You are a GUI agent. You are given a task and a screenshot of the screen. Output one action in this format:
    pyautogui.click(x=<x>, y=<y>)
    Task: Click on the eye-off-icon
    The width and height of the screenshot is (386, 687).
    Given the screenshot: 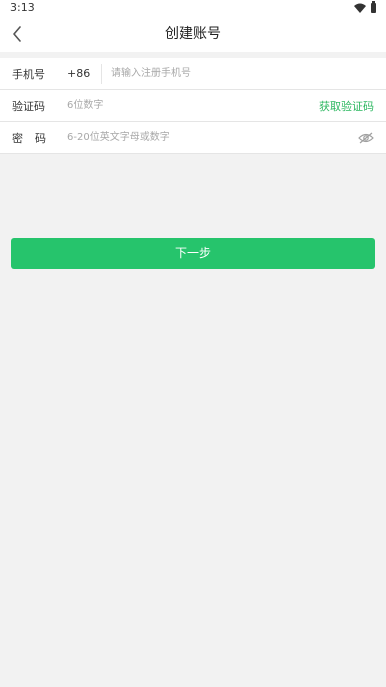 What is the action you would take?
    pyautogui.click(x=366, y=137)
    